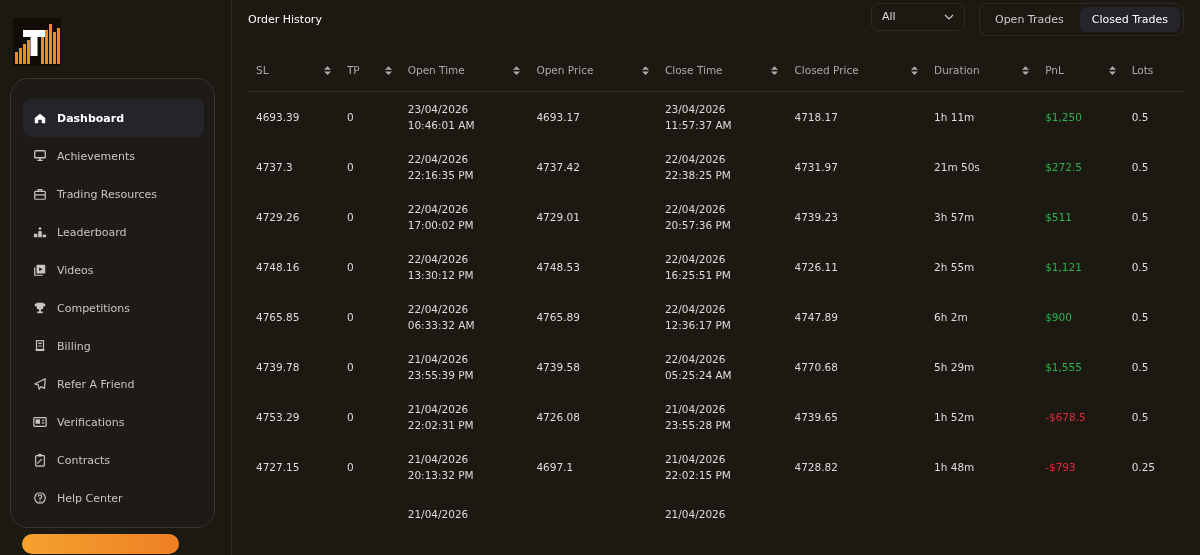 Image resolution: width=1200 pixels, height=555 pixels. What do you see at coordinates (1063, 267) in the screenshot?
I see `pnl-value: $1,121` at bounding box center [1063, 267].